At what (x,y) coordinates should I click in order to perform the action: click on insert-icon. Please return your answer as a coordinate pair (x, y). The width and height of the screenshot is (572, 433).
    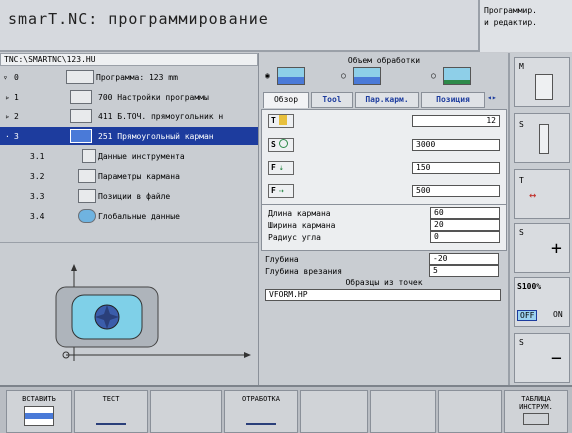
    Looking at the image, I should click on (39, 416).